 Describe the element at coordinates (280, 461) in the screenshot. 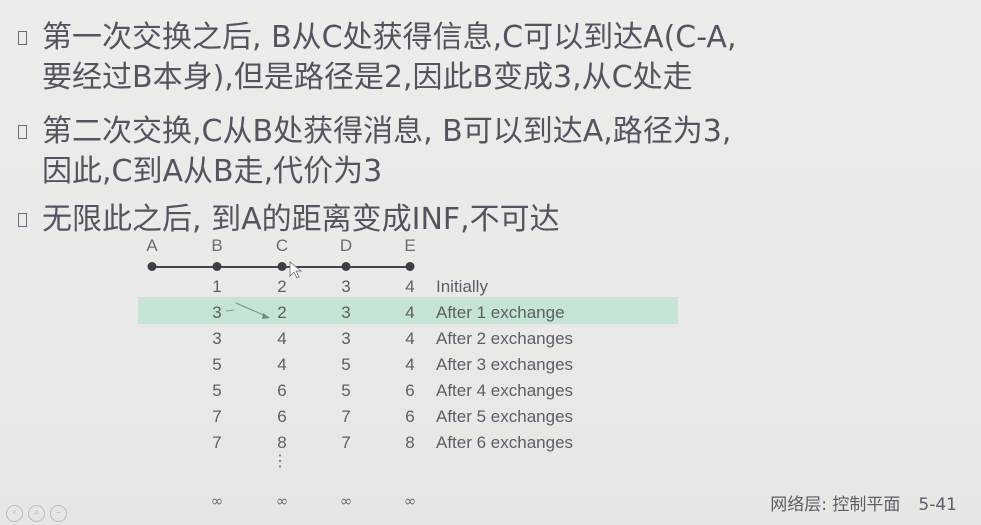

I see `vertical-ellipsis: ⋮` at that location.